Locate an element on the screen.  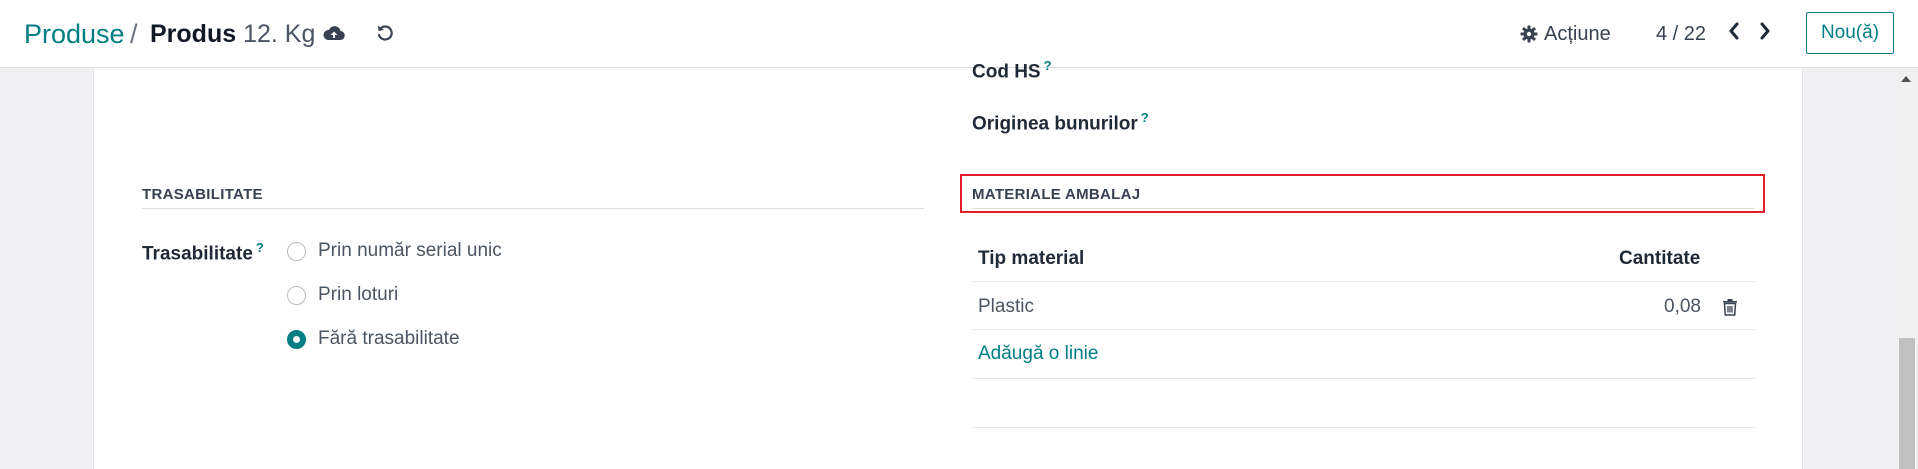
traceability-separator is located at coordinates (533, 208).